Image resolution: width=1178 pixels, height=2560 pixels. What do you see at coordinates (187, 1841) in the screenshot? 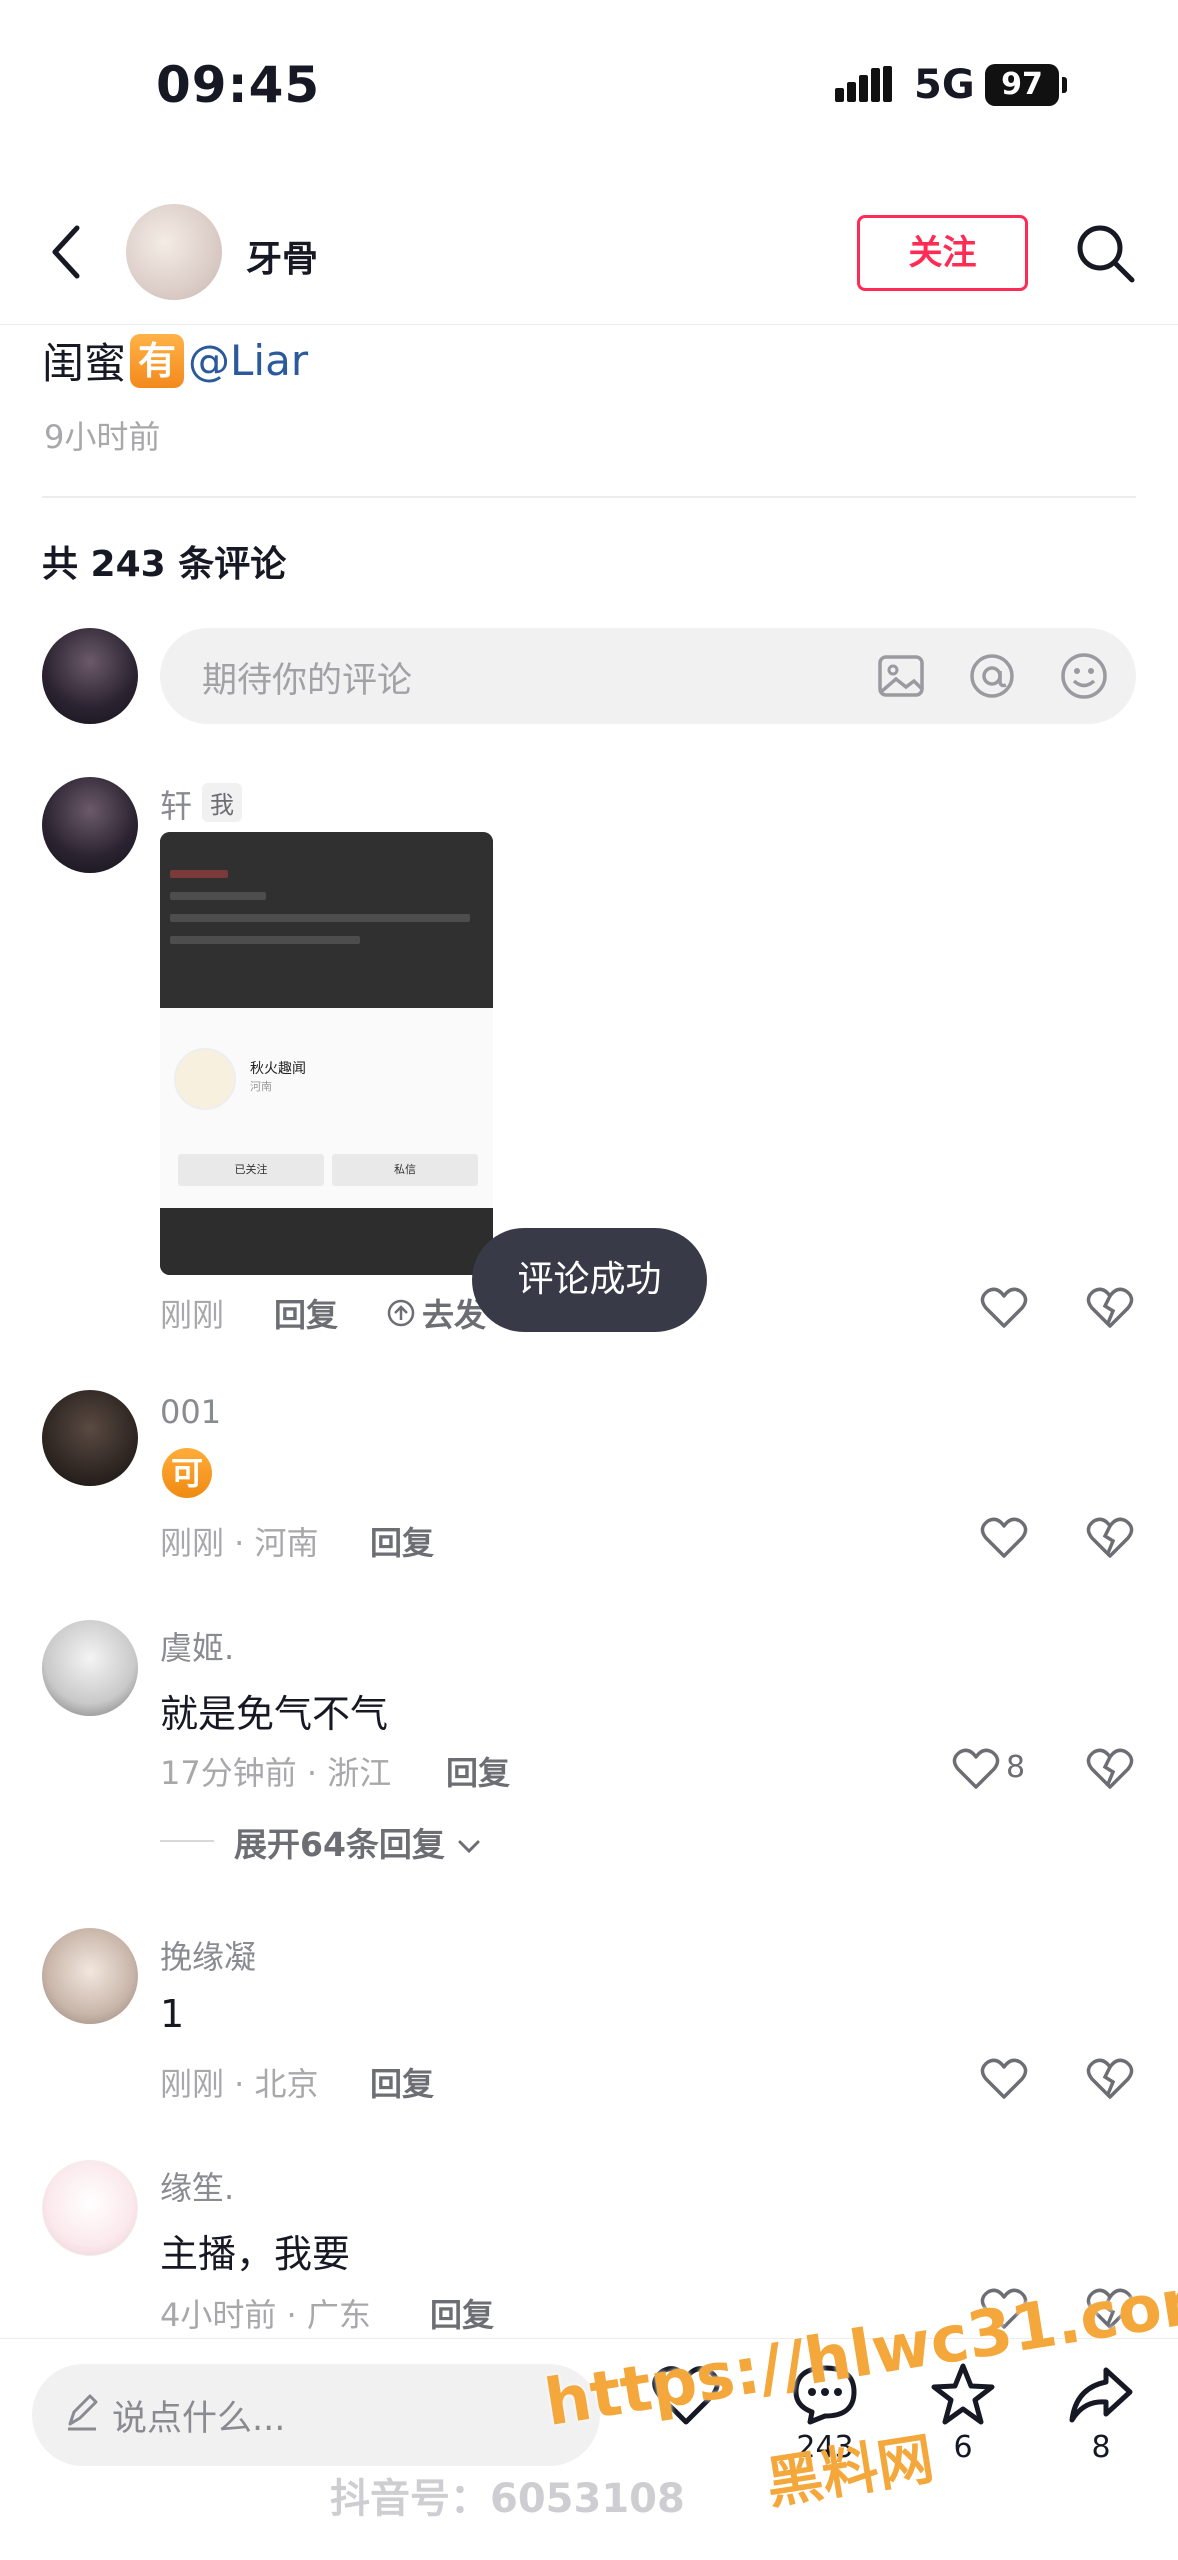
I see `expand-divider` at bounding box center [187, 1841].